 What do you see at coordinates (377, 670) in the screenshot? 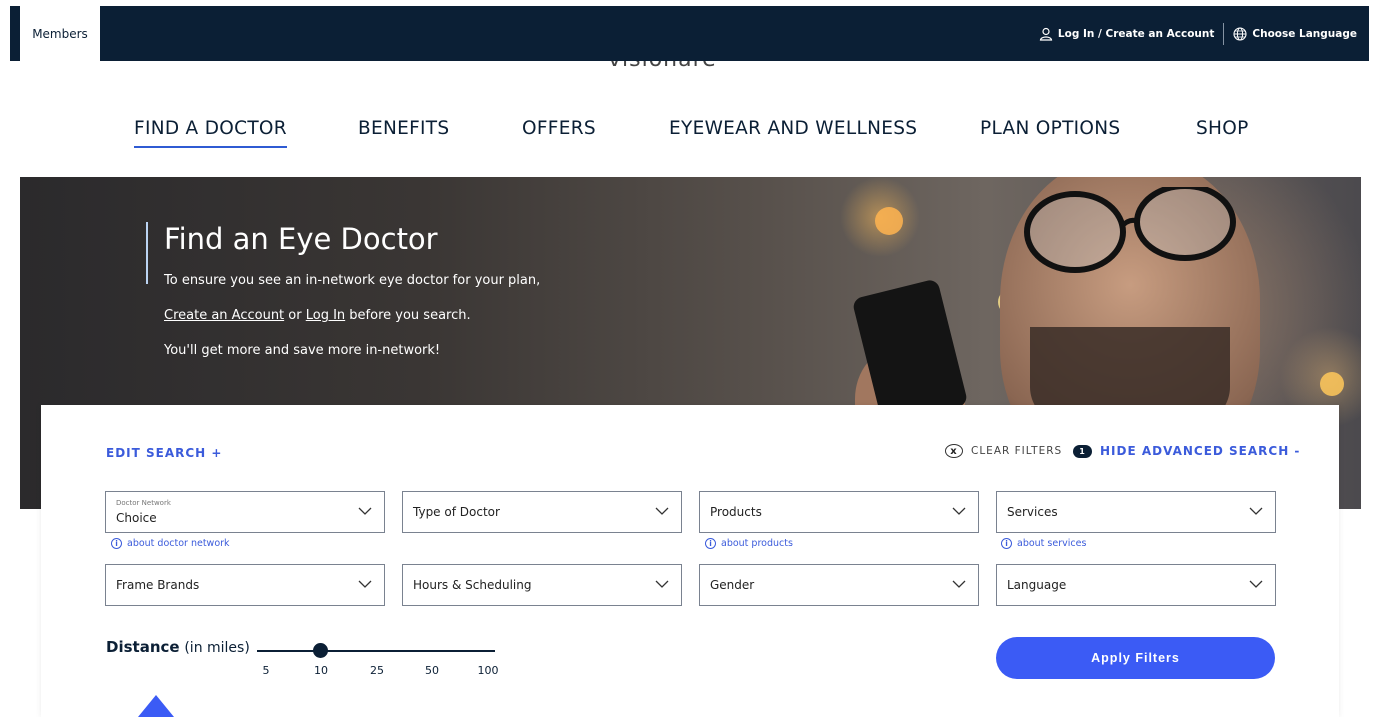
I see `distance-tick: 25` at bounding box center [377, 670].